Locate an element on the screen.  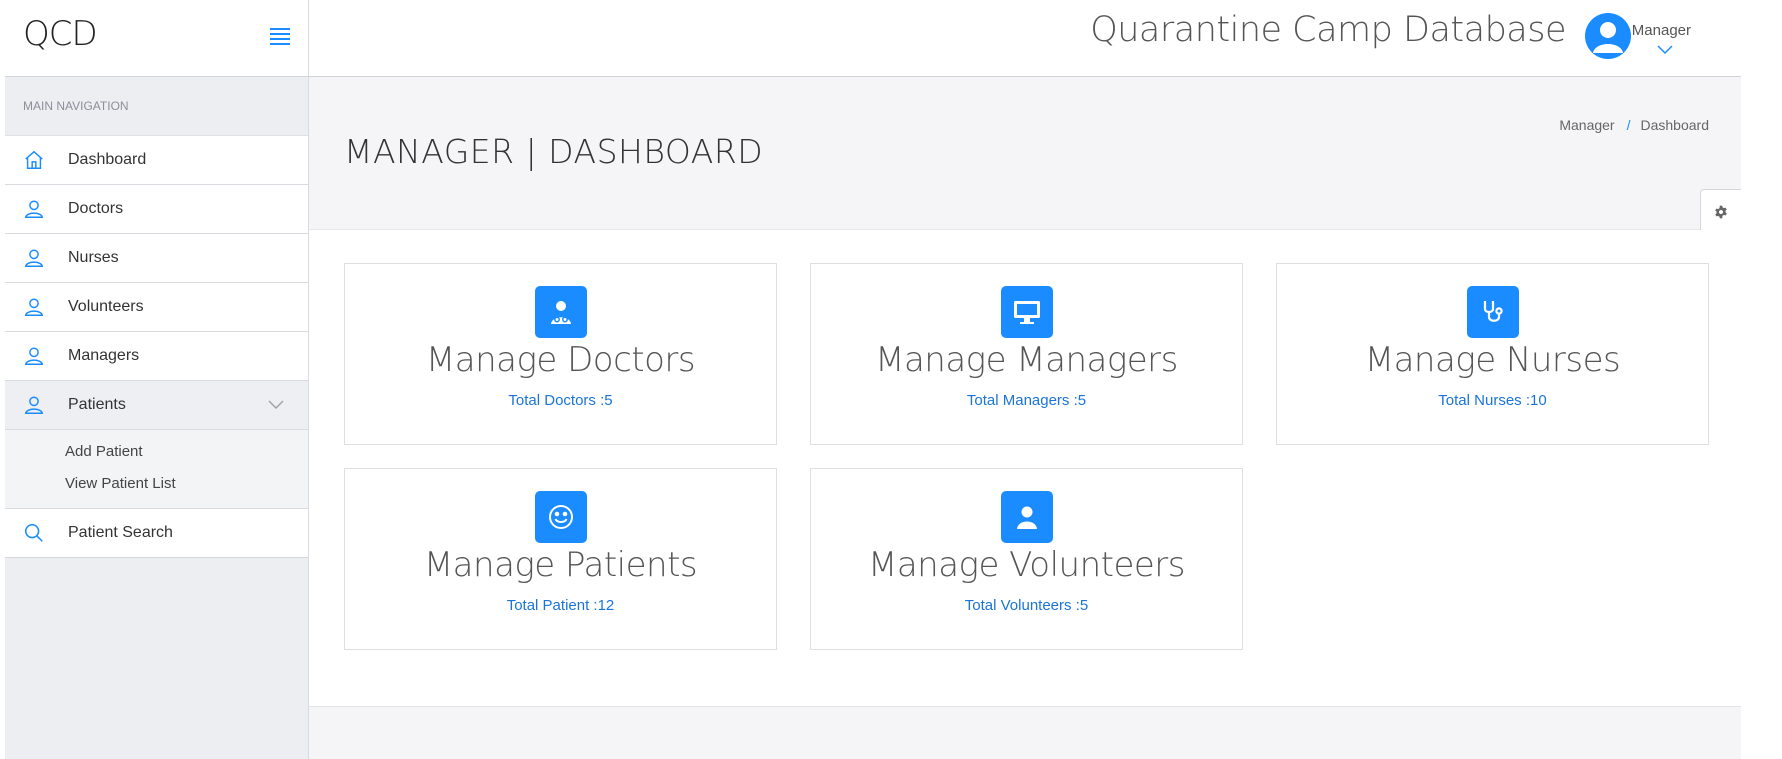
sidebar-item-label: Doctors is located at coordinates (96, 208).